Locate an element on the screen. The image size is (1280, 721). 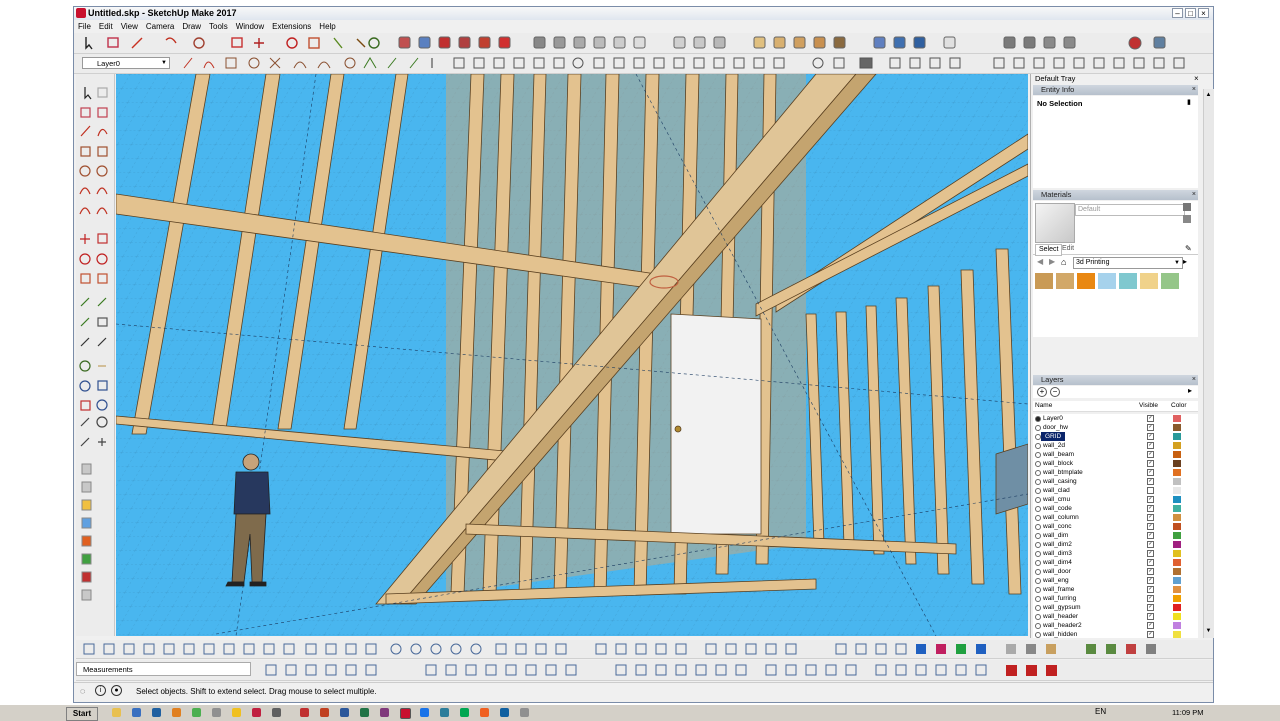
layer-row: wall_dim4 ✓ is located at coordinates (1115, 562).